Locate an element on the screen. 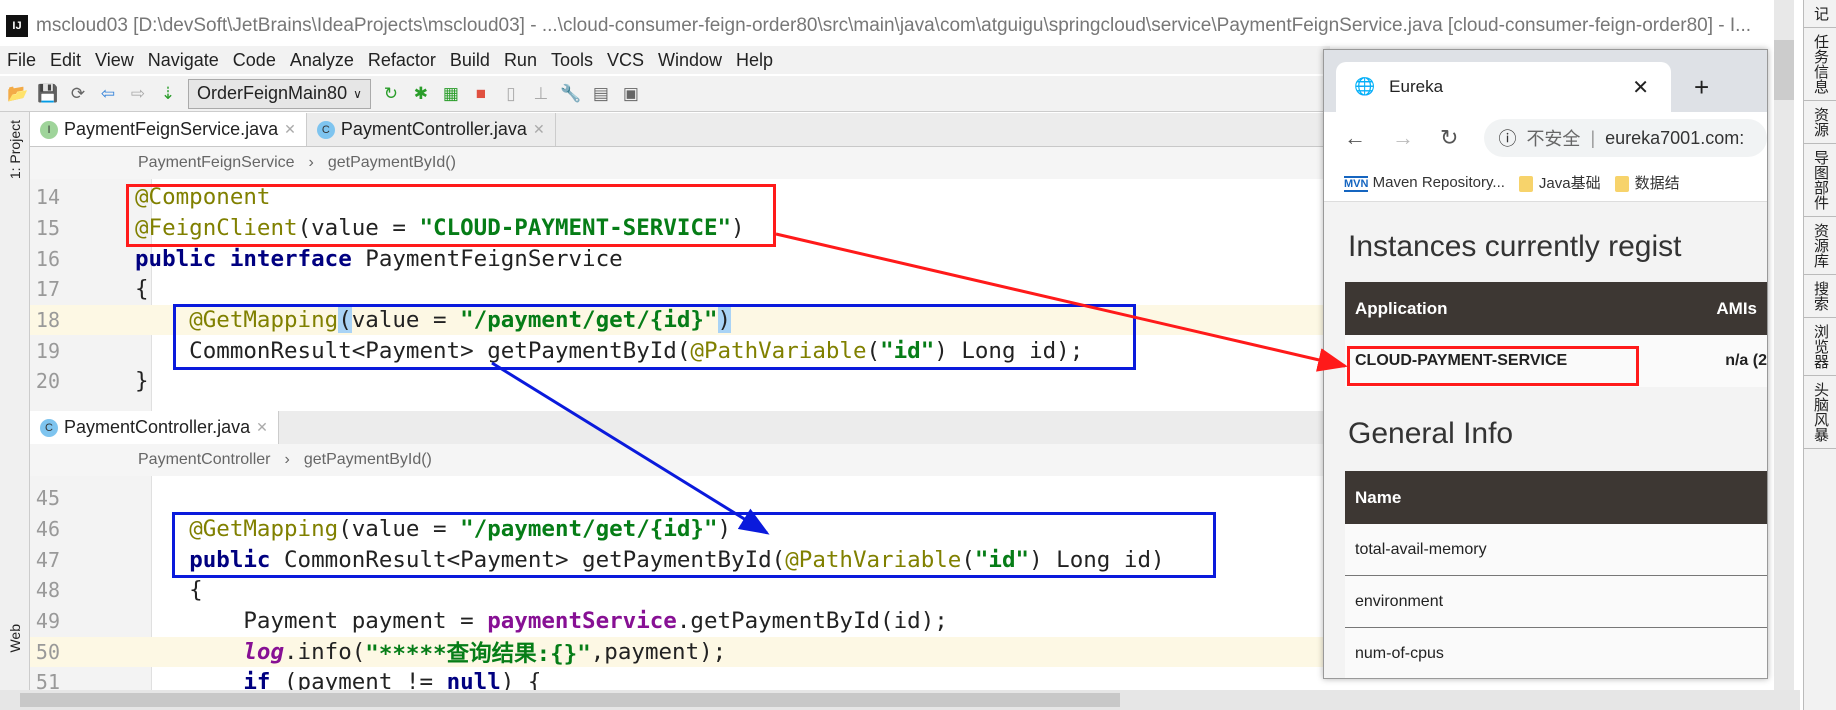 The height and width of the screenshot is (710, 1836). red-arrow is located at coordinates (1061, 302).